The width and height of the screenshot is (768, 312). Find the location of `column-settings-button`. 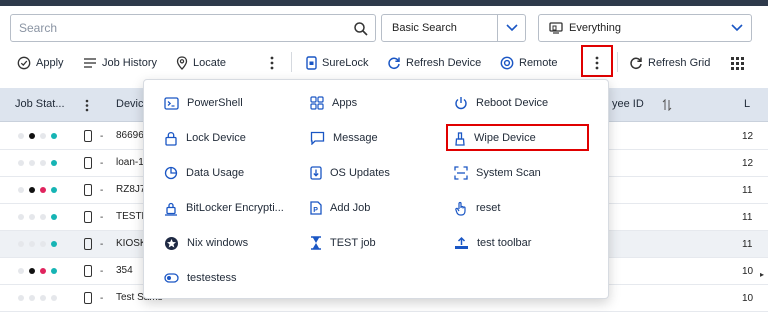

column-settings-button is located at coordinates (737, 63).